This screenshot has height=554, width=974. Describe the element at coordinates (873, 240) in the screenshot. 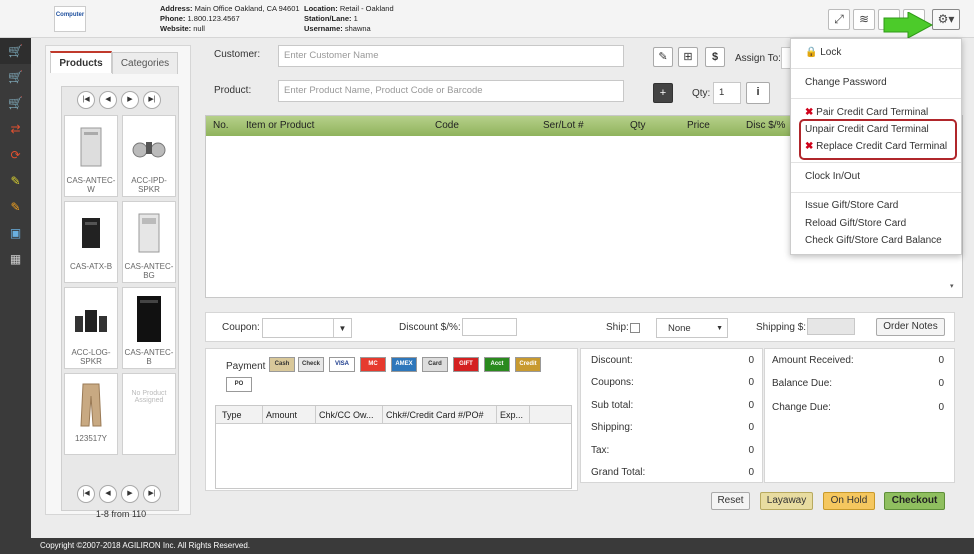

I see `menu-item-check-gift: Check Gift/Store Card Balance` at that location.